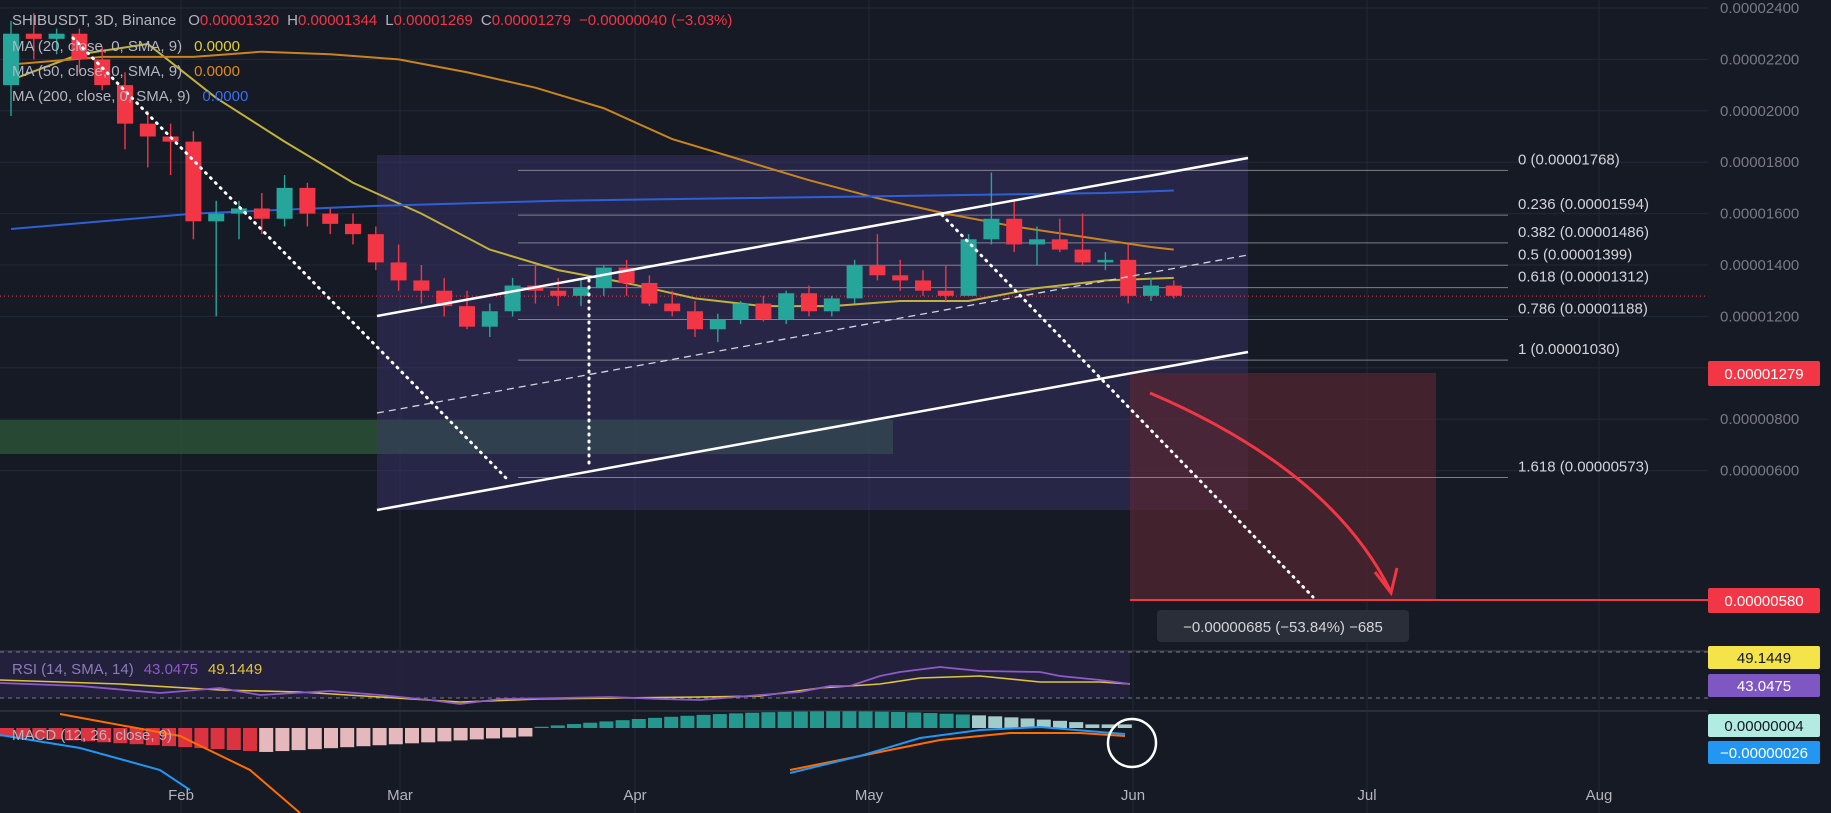 Image resolution: width=1831 pixels, height=813 pixels. What do you see at coordinates (181, 795) in the screenshot?
I see `x-tick-label: Feb` at bounding box center [181, 795].